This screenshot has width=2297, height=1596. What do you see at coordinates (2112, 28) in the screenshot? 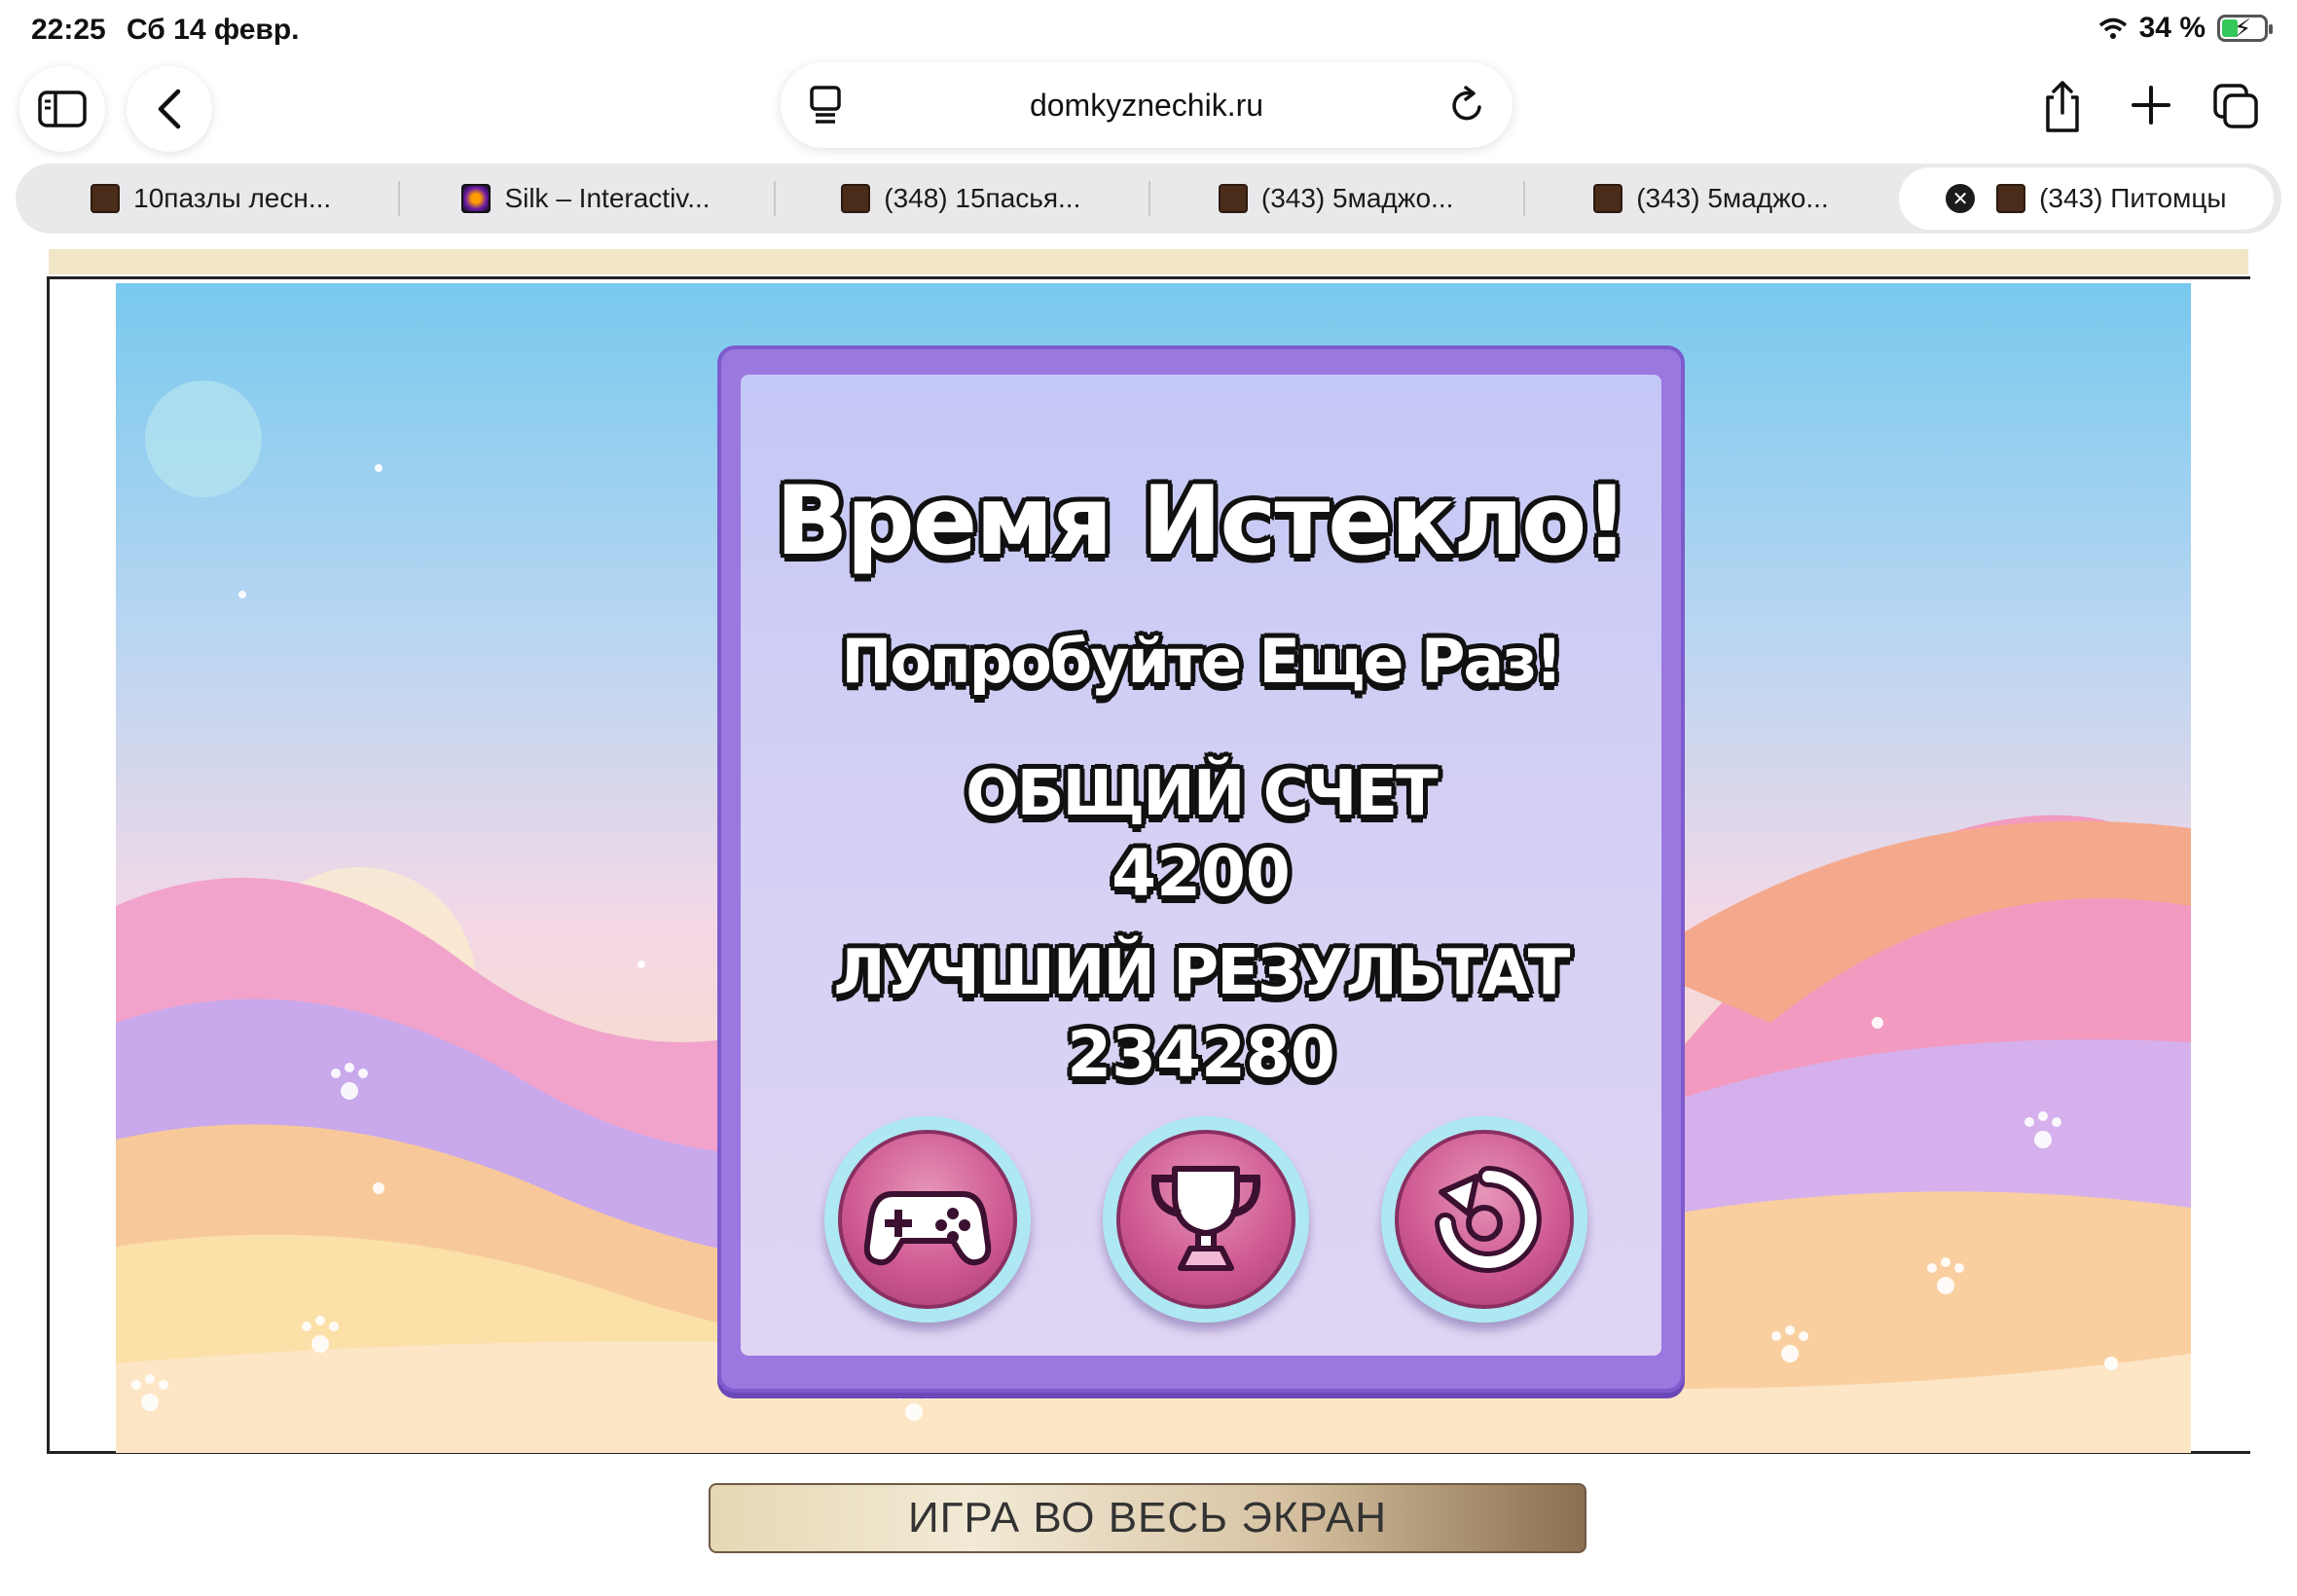
I see `wifi-icon` at bounding box center [2112, 28].